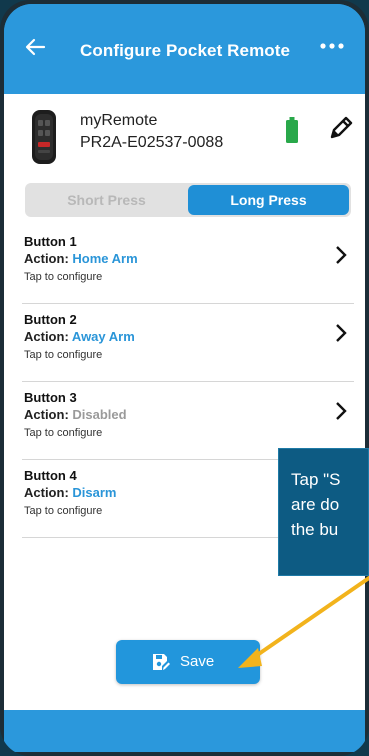 Image resolution: width=369 pixels, height=756 pixels. Describe the element at coordinates (44, 137) in the screenshot. I see `remote-device-icon` at that location.